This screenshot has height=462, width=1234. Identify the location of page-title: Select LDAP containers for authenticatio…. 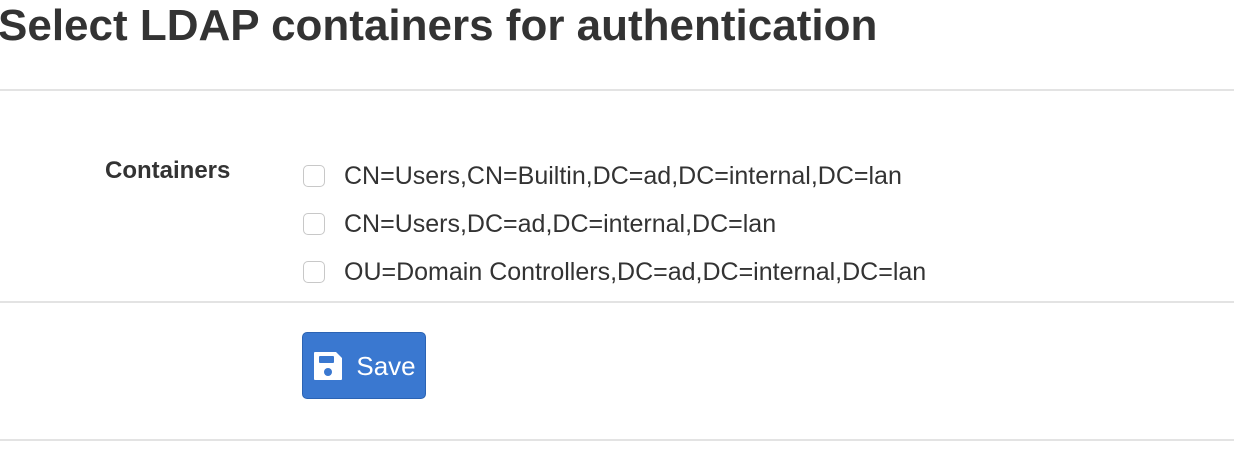
(439, 25).